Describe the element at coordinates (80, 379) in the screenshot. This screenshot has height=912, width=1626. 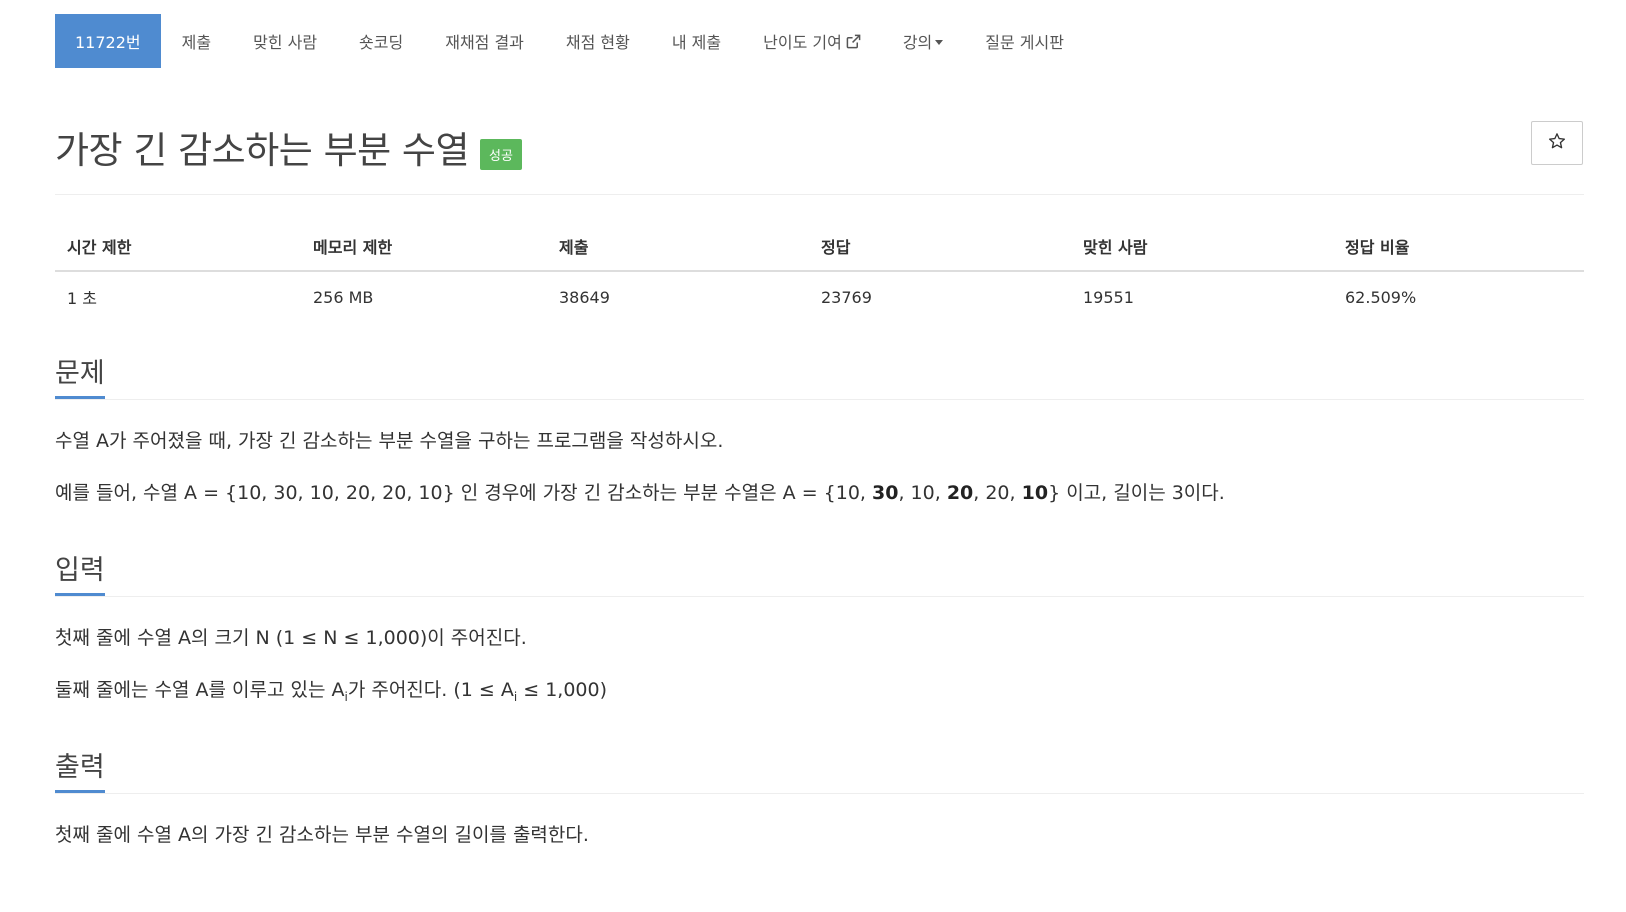
I see `problem-section-title: 문제` at that location.